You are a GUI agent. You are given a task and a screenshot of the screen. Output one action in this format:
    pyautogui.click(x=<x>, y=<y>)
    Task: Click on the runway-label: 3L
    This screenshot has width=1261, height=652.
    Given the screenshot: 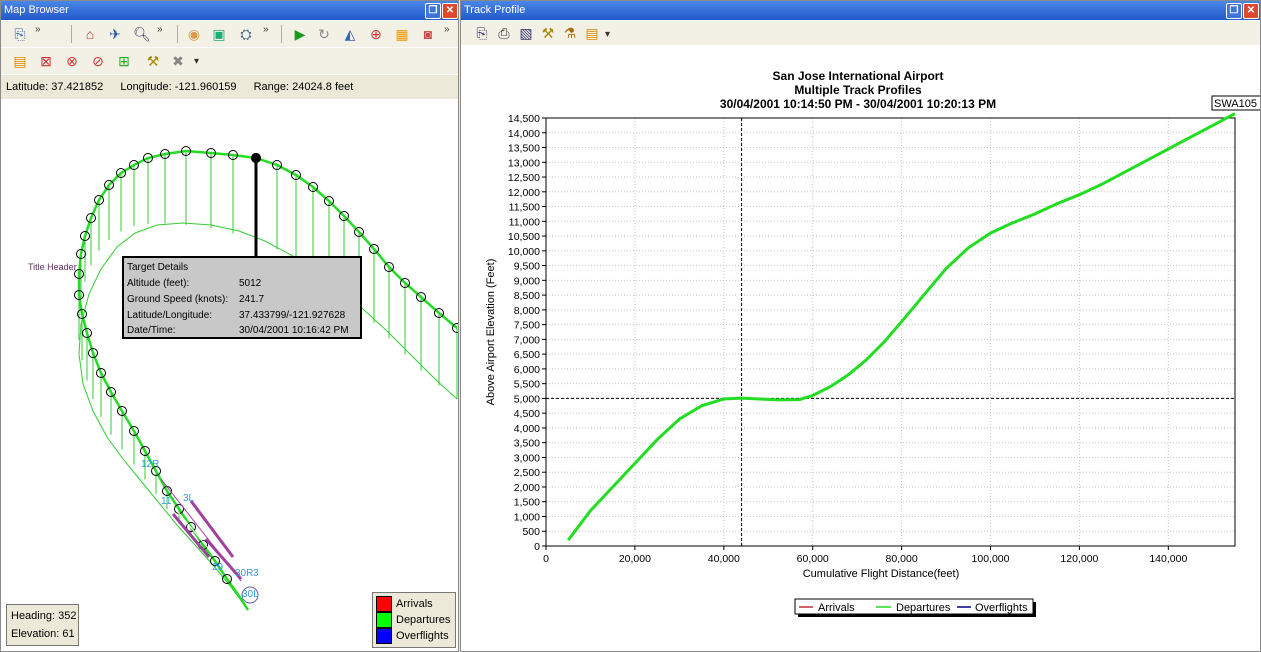 What is the action you would take?
    pyautogui.click(x=189, y=498)
    